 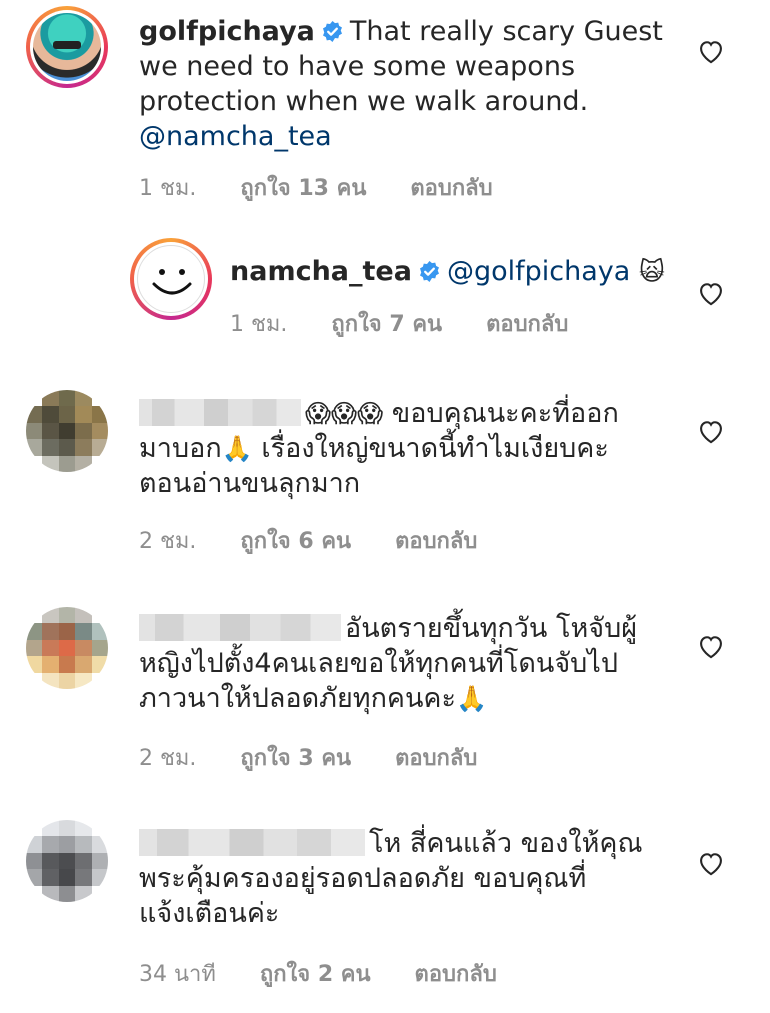 I want to click on likes-count: ถูกใจ 2 คน, so click(x=315, y=974).